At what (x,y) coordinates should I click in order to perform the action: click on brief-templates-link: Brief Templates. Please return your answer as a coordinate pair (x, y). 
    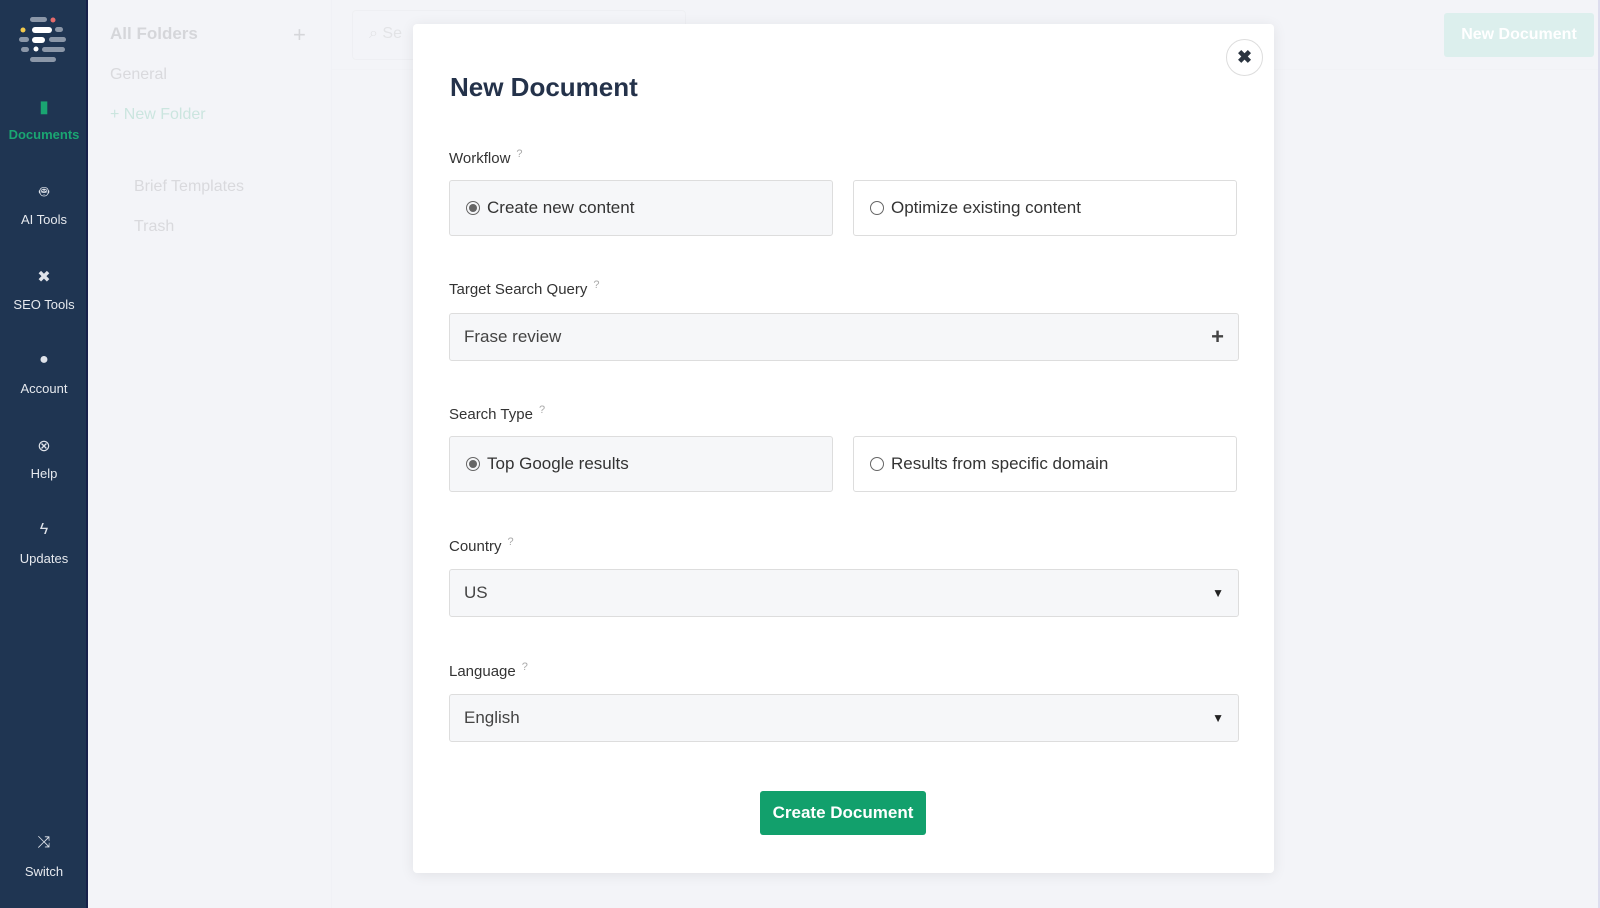
    Looking at the image, I should click on (189, 187).